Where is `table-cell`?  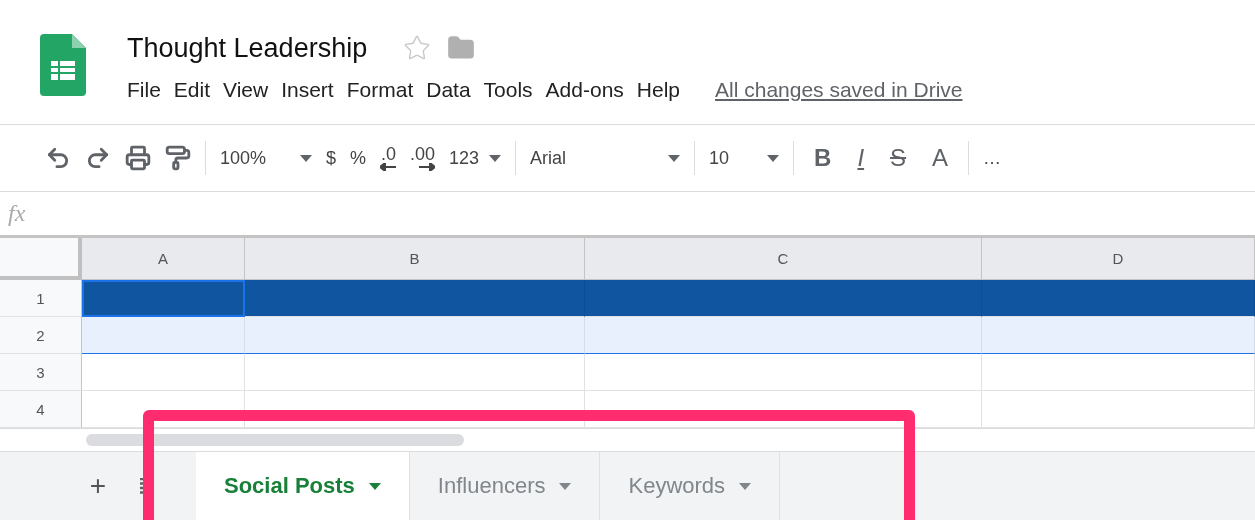 table-cell is located at coordinates (163, 298).